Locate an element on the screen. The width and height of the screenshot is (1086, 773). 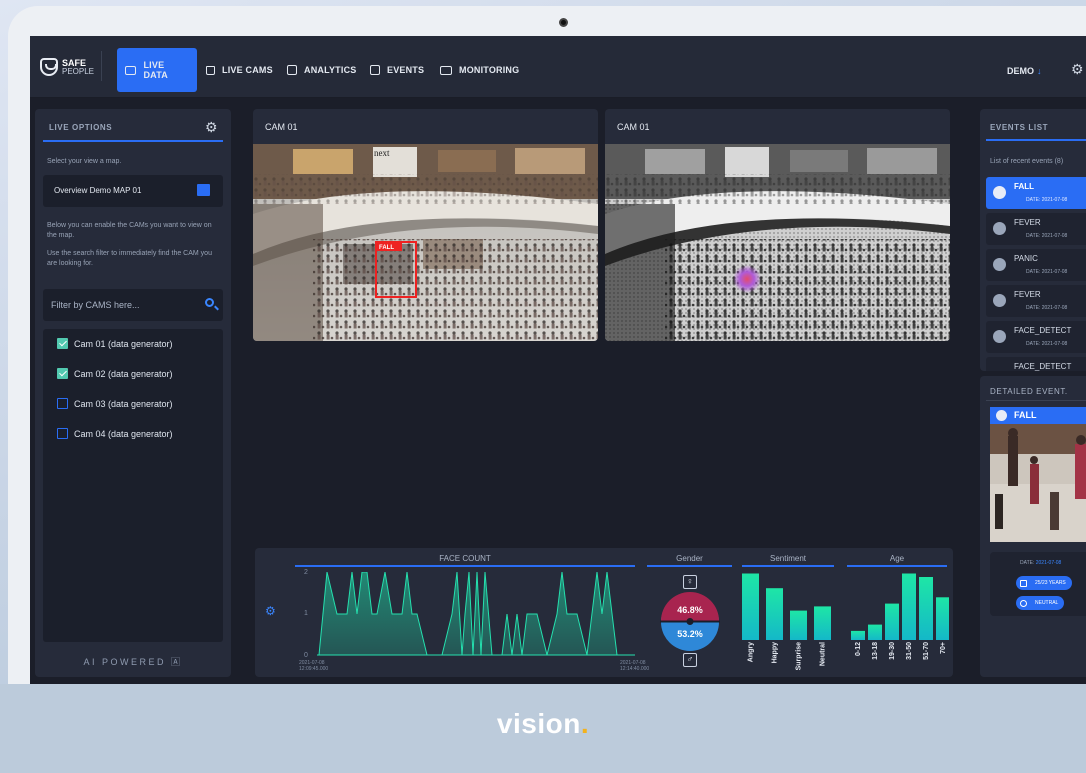
cam-feed-image: next FALL is located at coordinates (425, 242).